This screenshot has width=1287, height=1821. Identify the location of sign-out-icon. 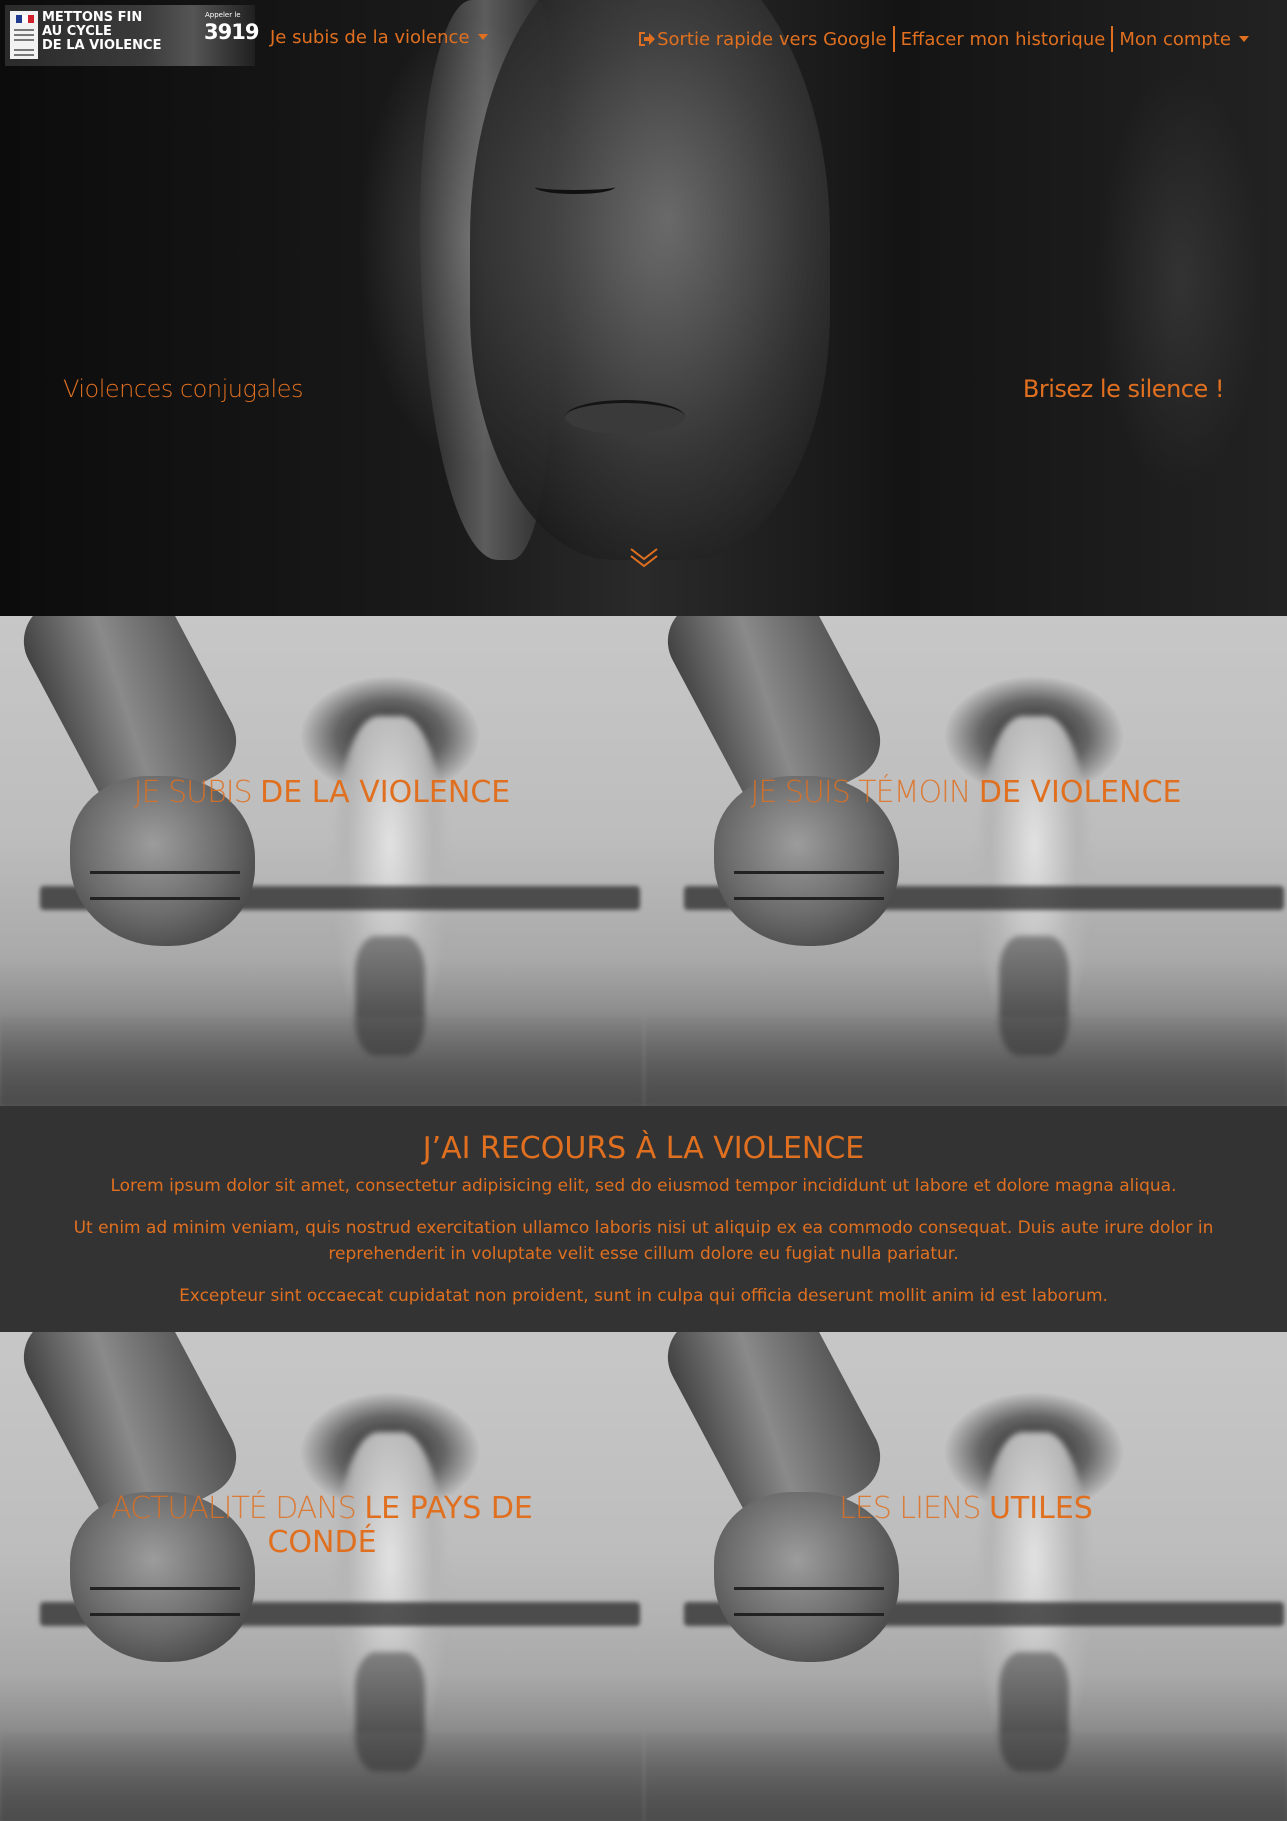
(646, 39).